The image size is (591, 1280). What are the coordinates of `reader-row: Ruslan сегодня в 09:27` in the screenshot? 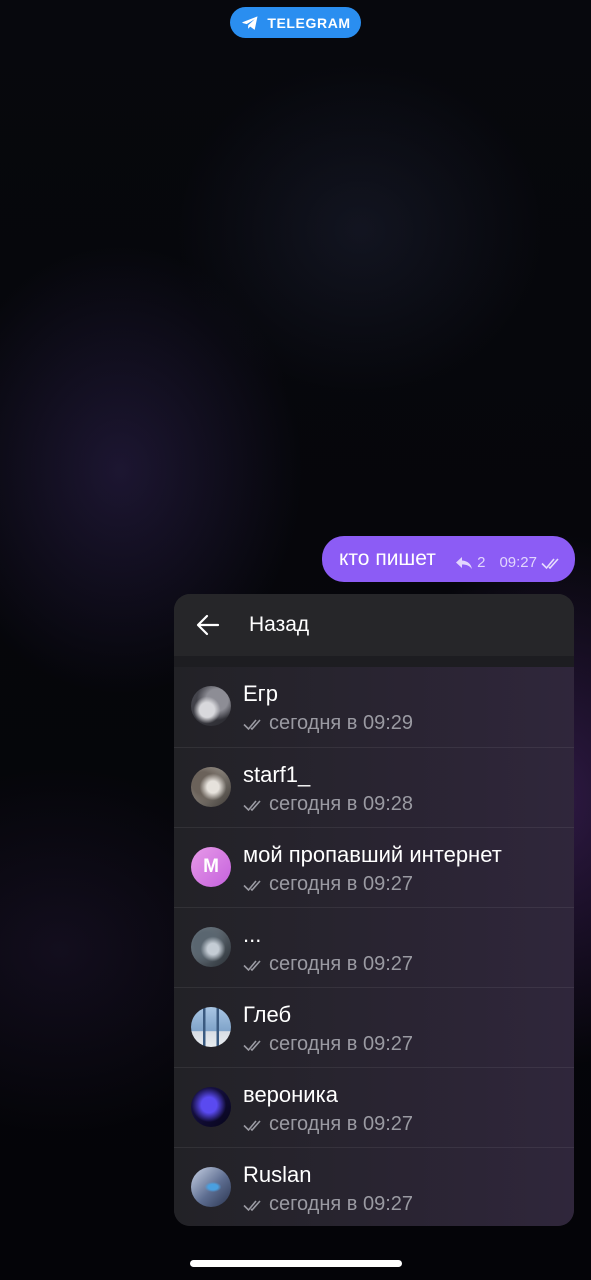 It's located at (374, 1186).